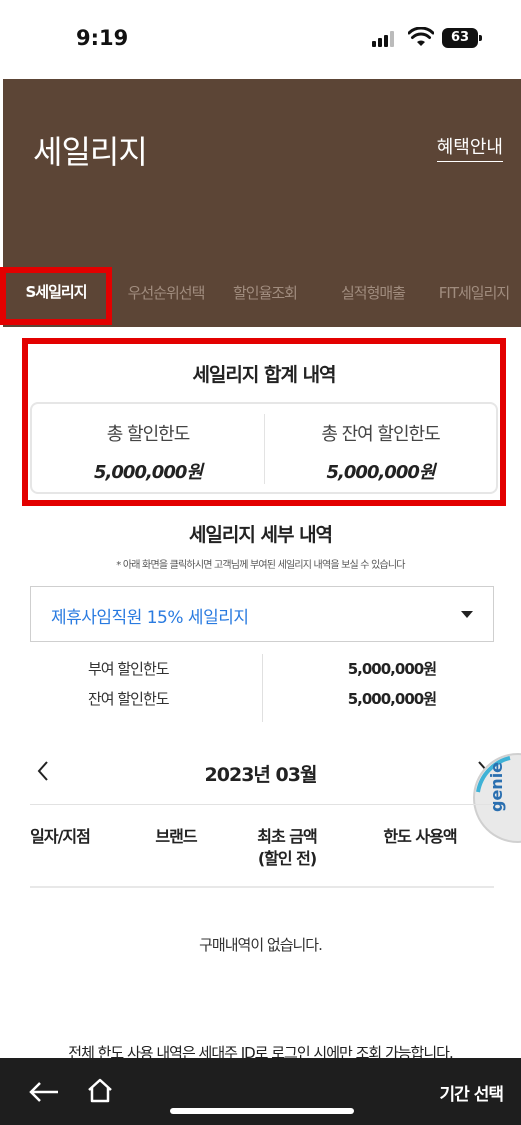 This screenshot has width=521, height=1125. Describe the element at coordinates (262, 614) in the screenshot. I see `saleage-select: 제휴사임직원 15% 세일리지` at that location.